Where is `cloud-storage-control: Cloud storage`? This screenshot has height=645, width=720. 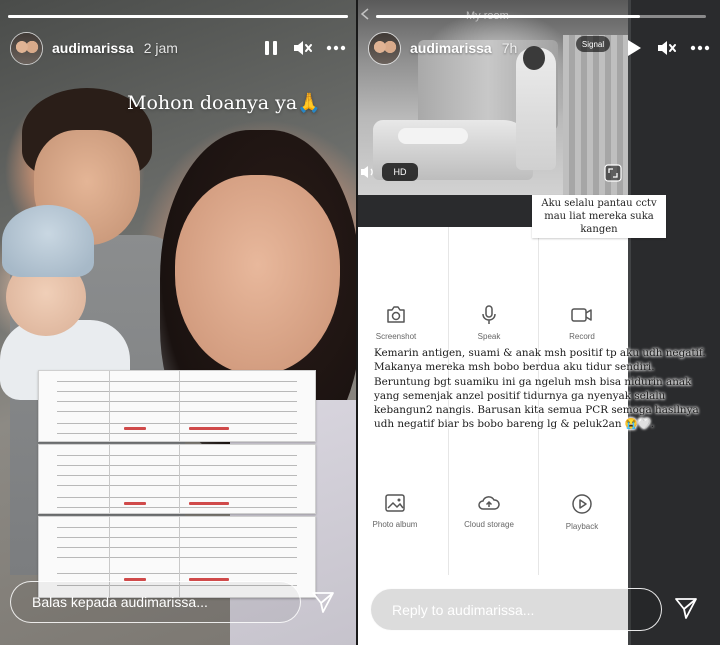
cloud-storage-control: Cloud storage is located at coordinates (489, 511).